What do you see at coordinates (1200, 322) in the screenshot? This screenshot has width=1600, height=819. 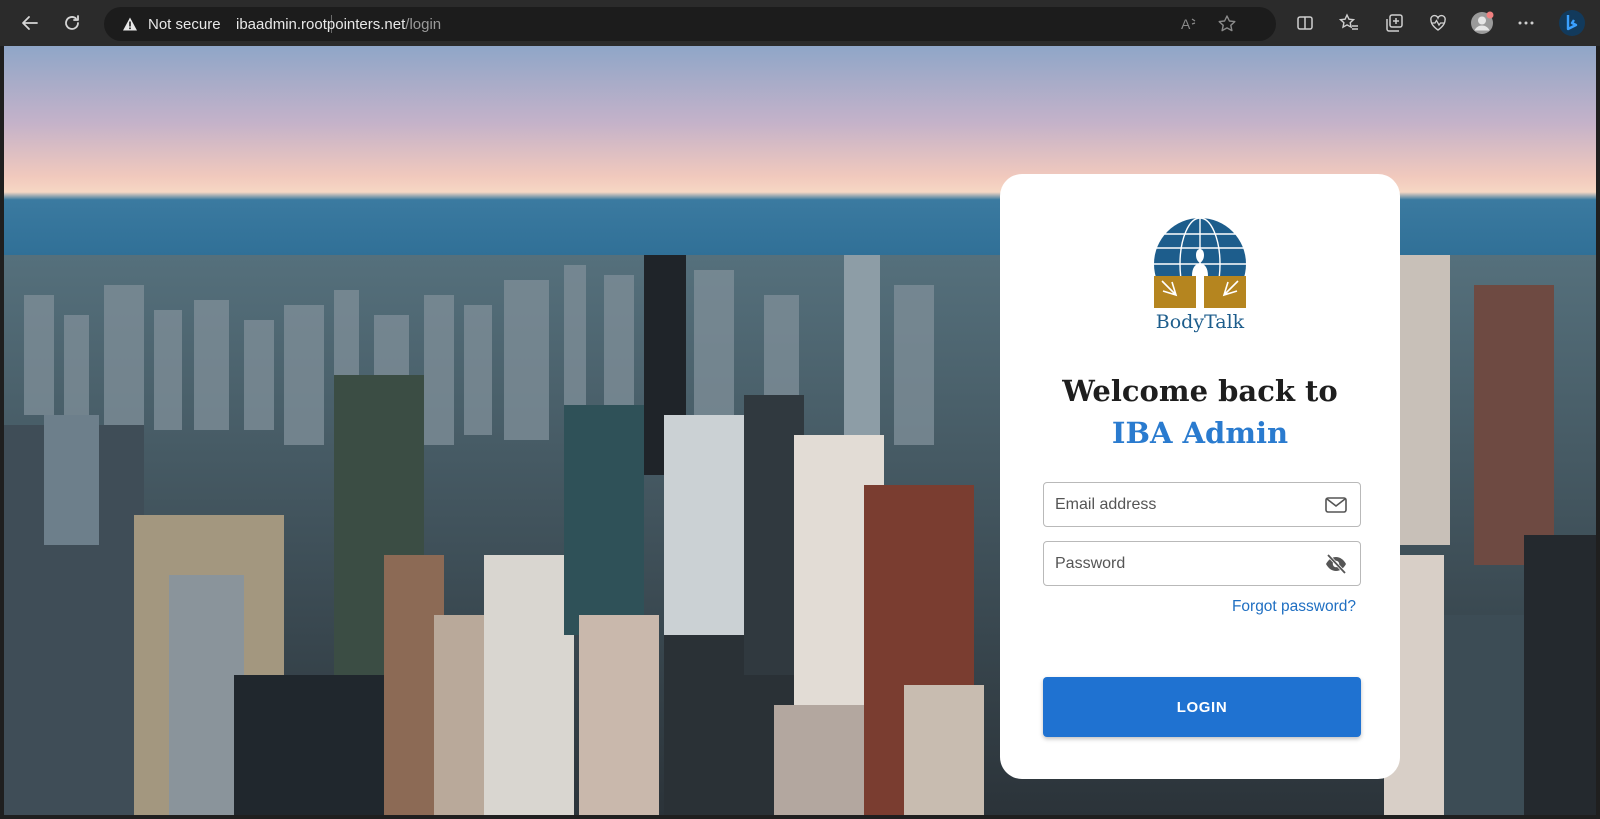 I see `logo-wordmark: BodyTalk` at bounding box center [1200, 322].